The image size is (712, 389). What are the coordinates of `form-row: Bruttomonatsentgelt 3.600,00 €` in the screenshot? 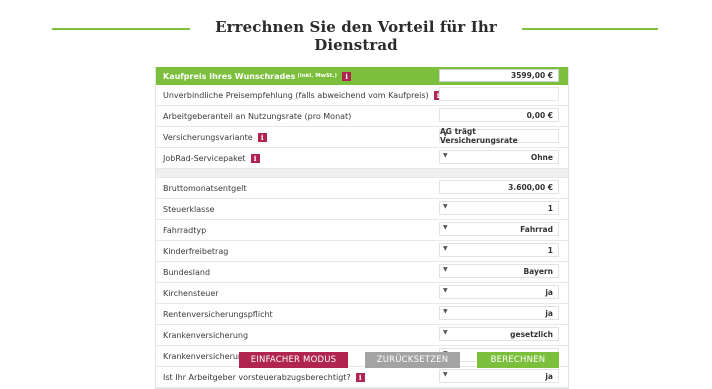 It's located at (362, 188).